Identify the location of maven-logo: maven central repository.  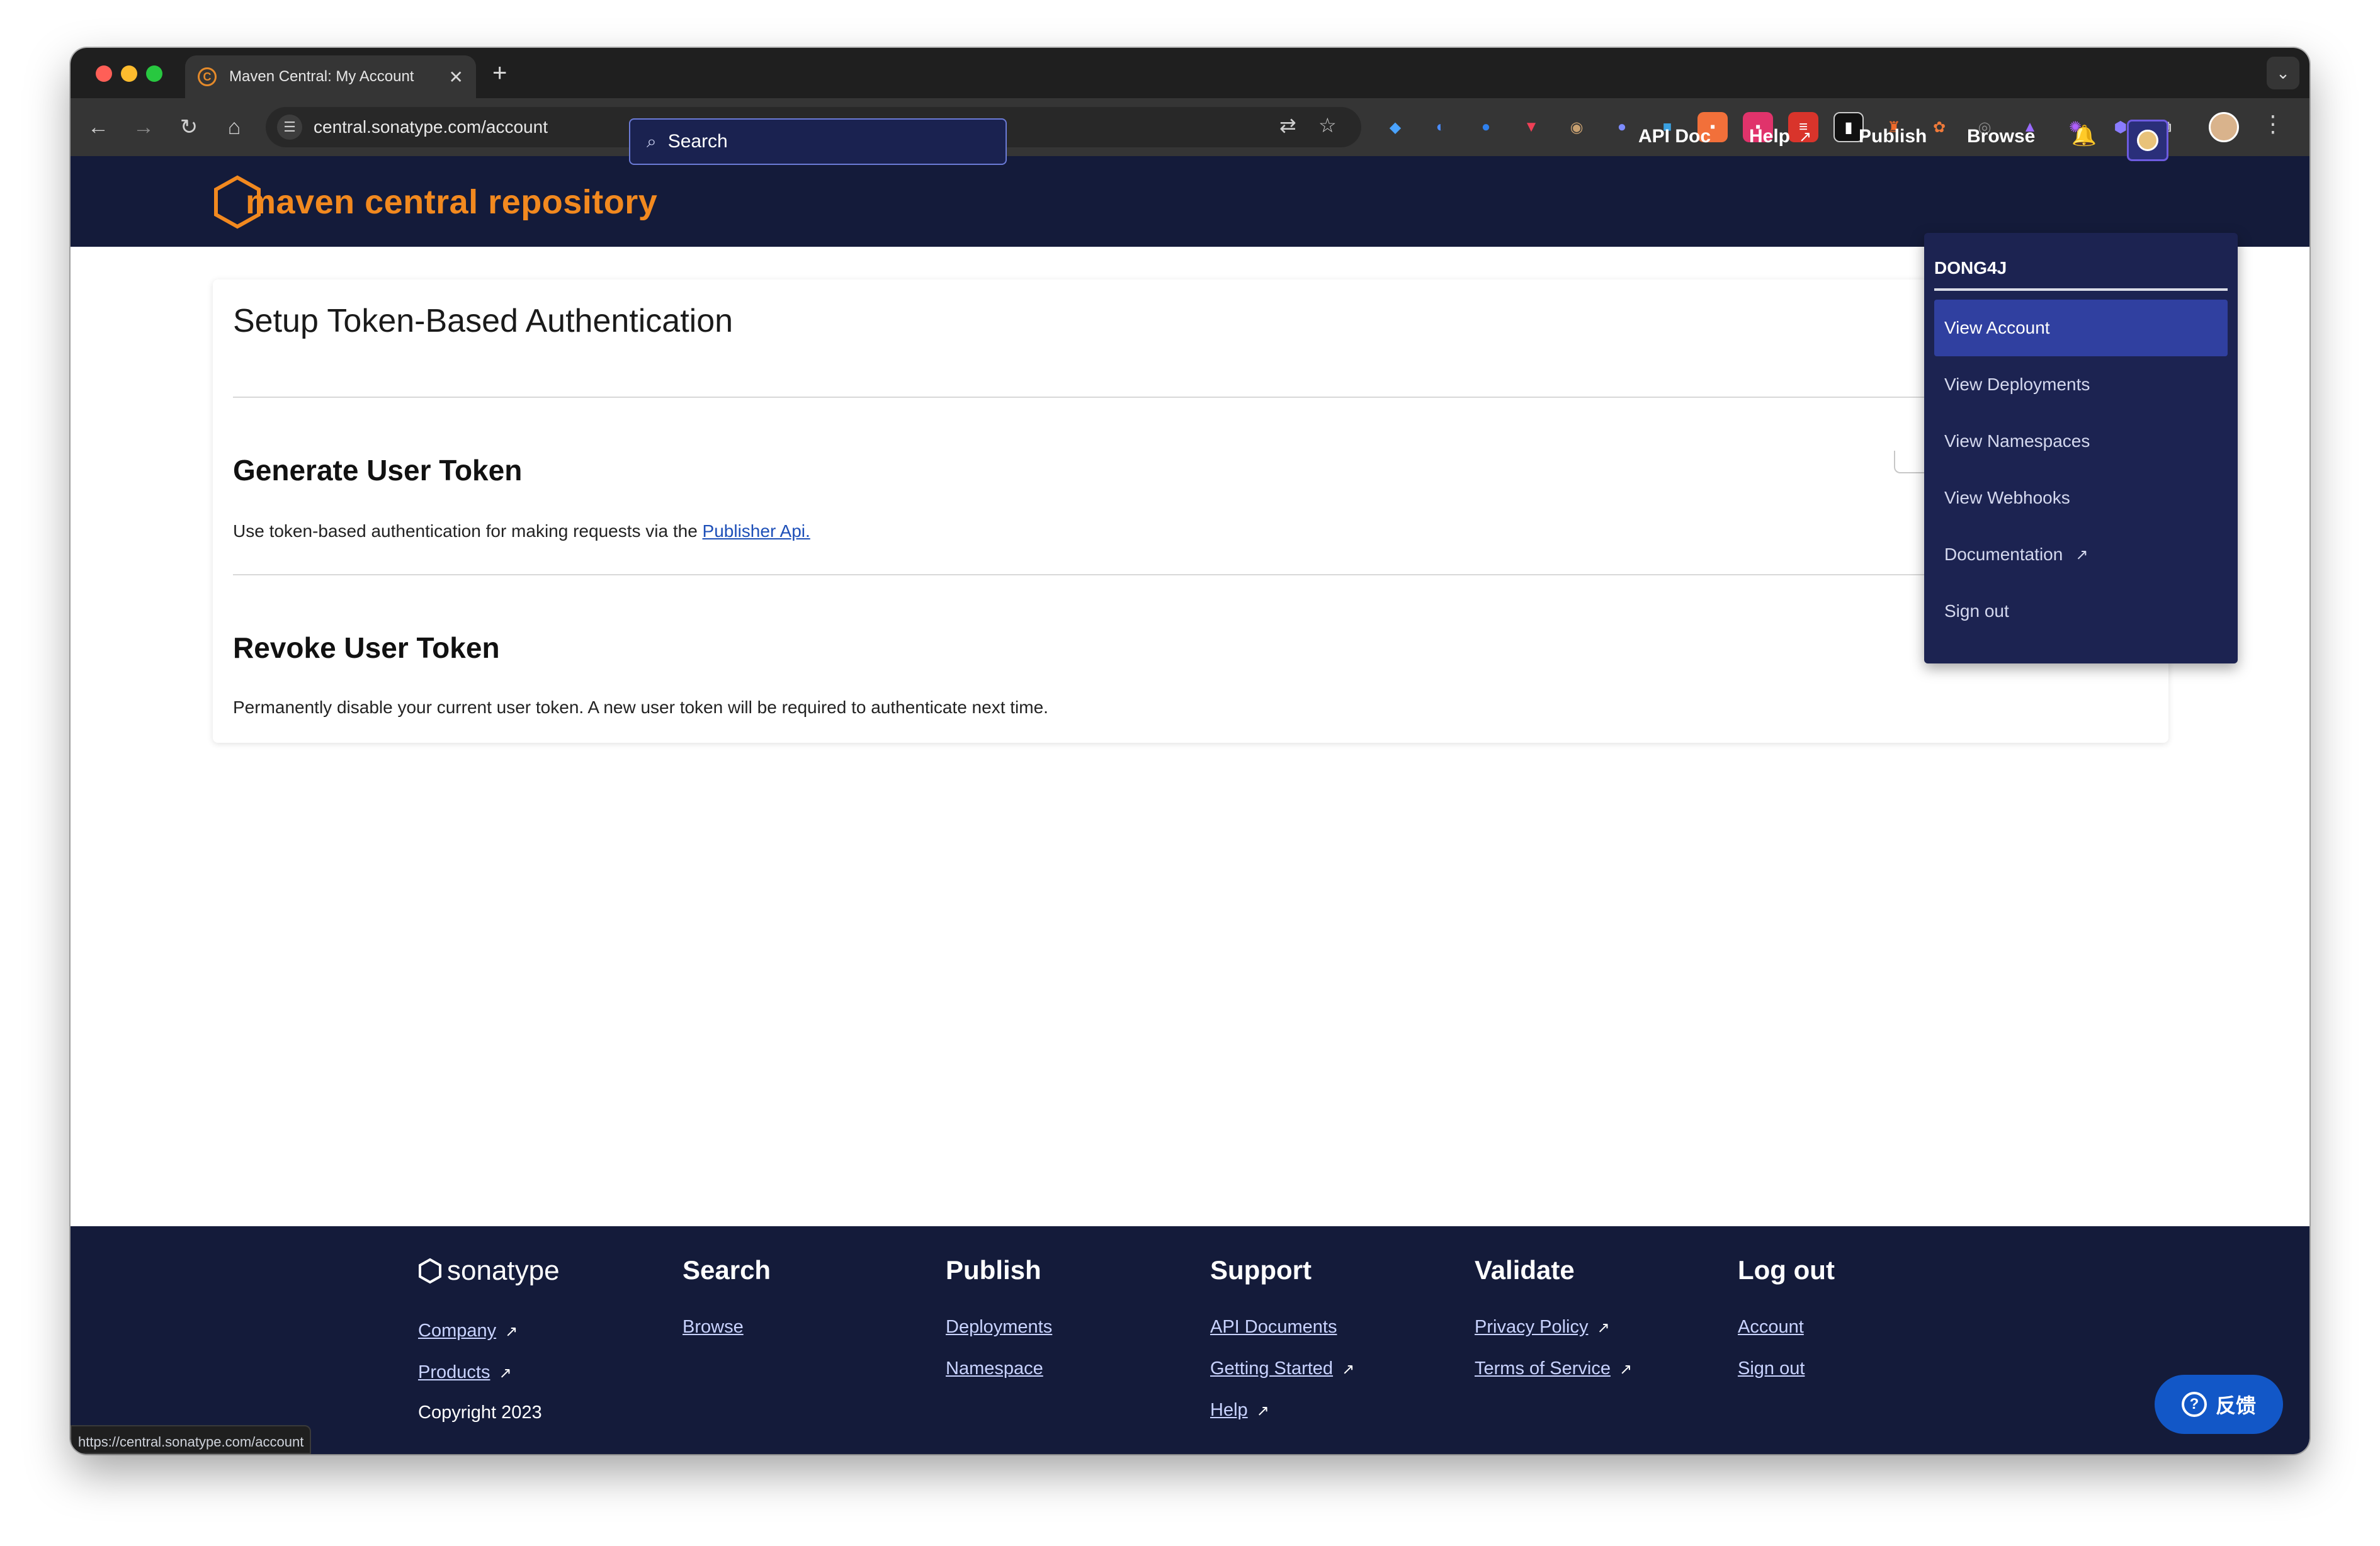
(435, 202).